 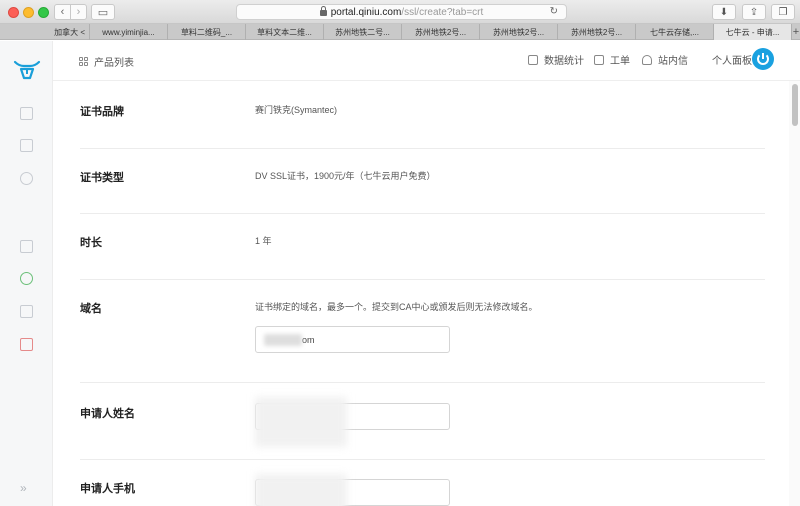 I want to click on cdn-icon, so click(x=26, y=178).